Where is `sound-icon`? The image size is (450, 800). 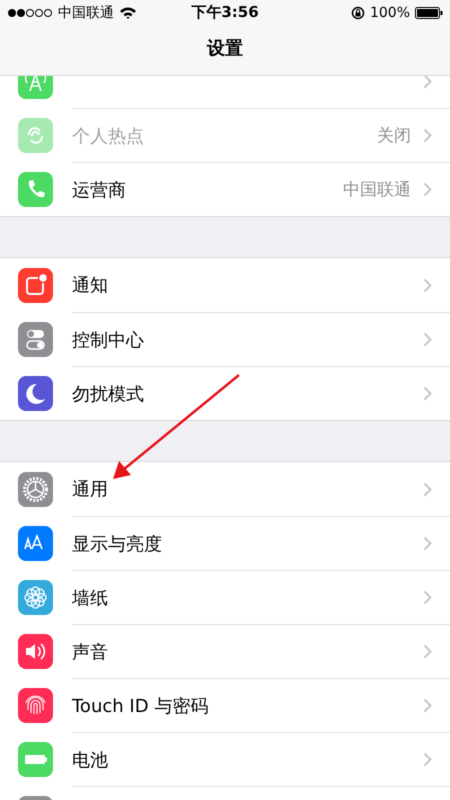
sound-icon is located at coordinates (35, 651).